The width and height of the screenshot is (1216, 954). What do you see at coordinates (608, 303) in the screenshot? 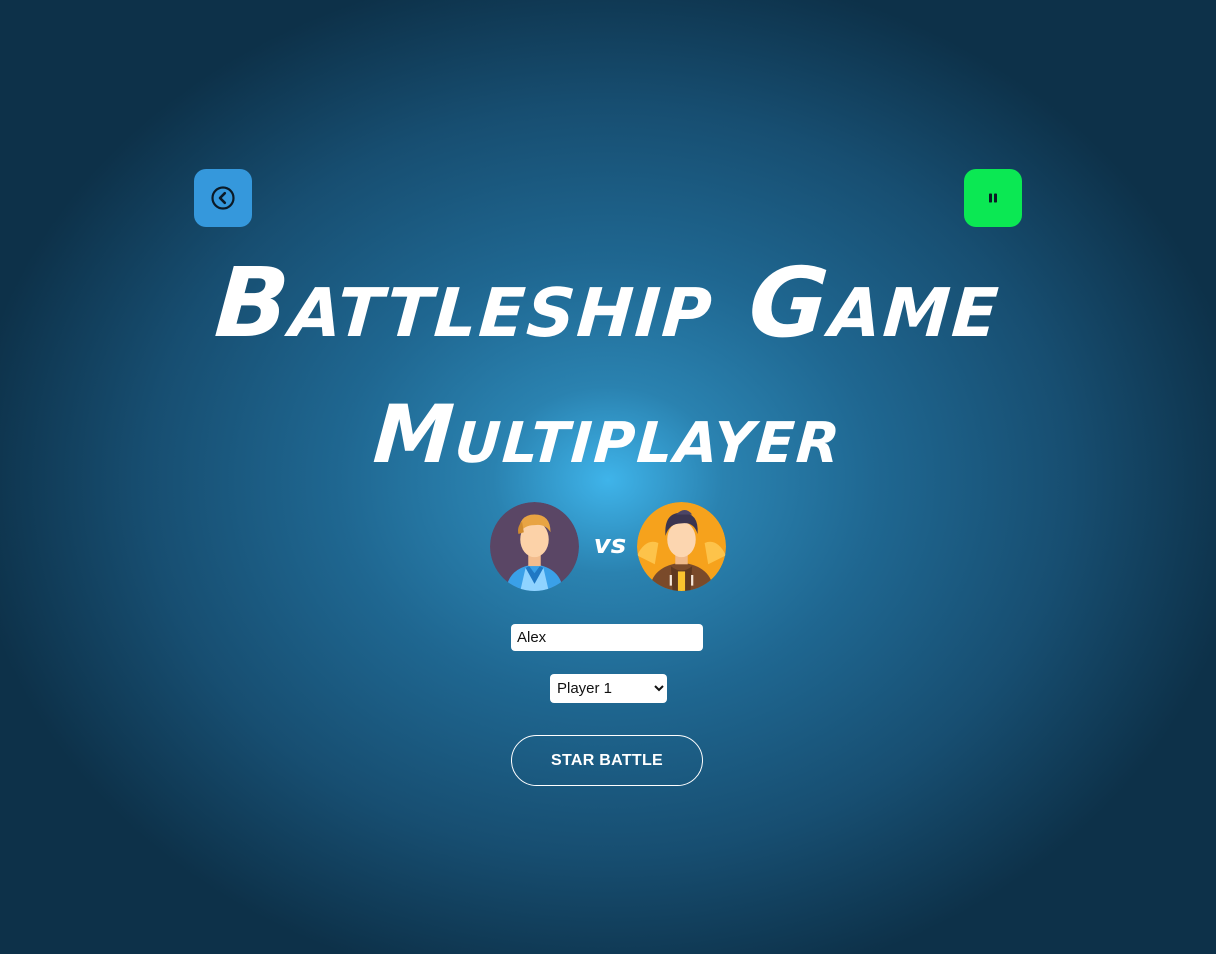
I see `game-title: Battleship Game` at bounding box center [608, 303].